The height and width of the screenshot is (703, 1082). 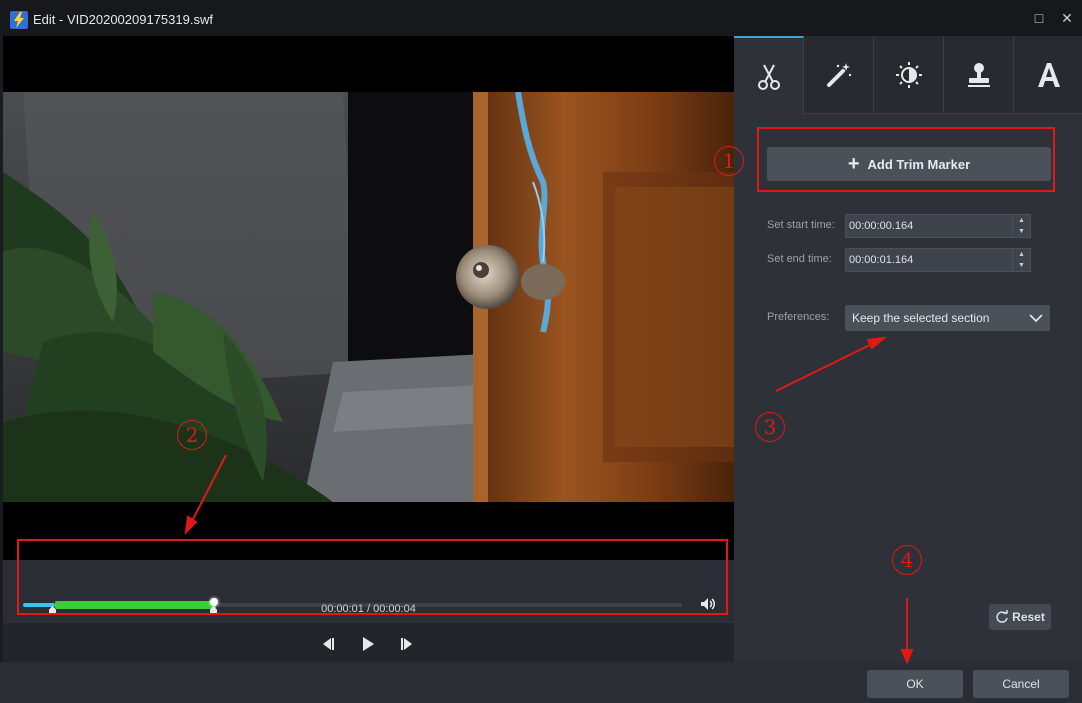 I want to click on close-button: ✕, so click(x=1067, y=18).